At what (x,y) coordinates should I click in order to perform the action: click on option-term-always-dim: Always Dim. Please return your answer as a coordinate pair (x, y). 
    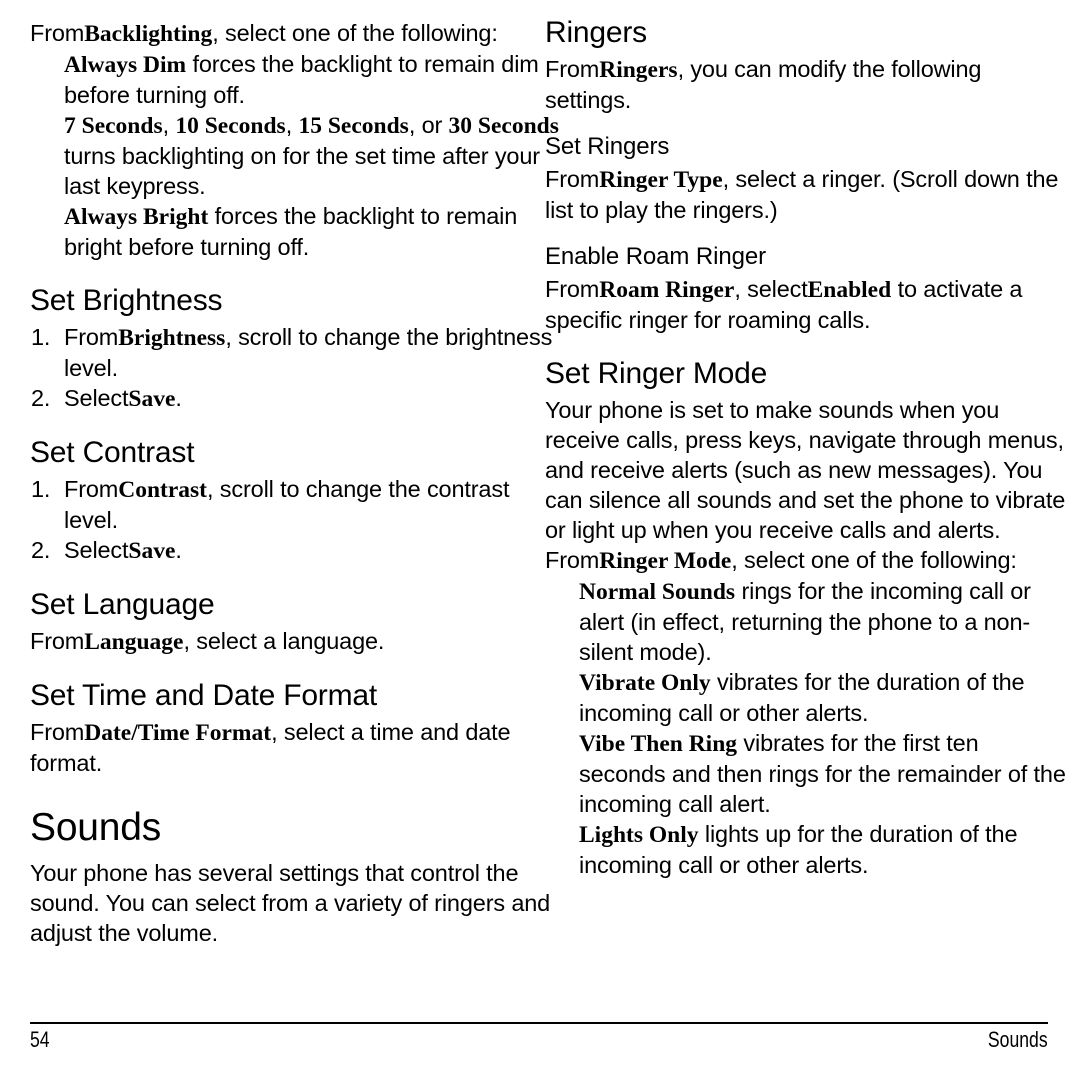
    Looking at the image, I should click on (125, 65).